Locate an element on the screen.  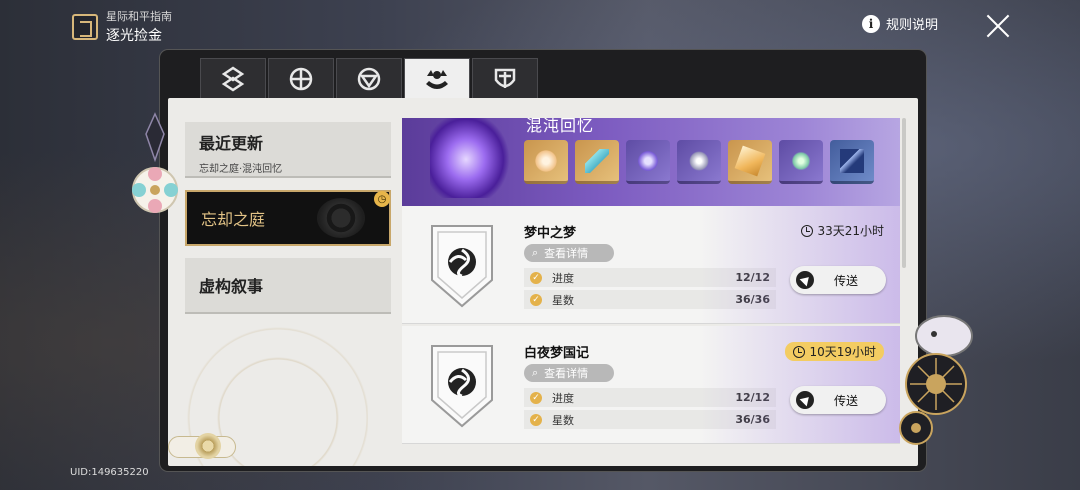
flower-pendant-ornament is located at coordinates (155, 162).